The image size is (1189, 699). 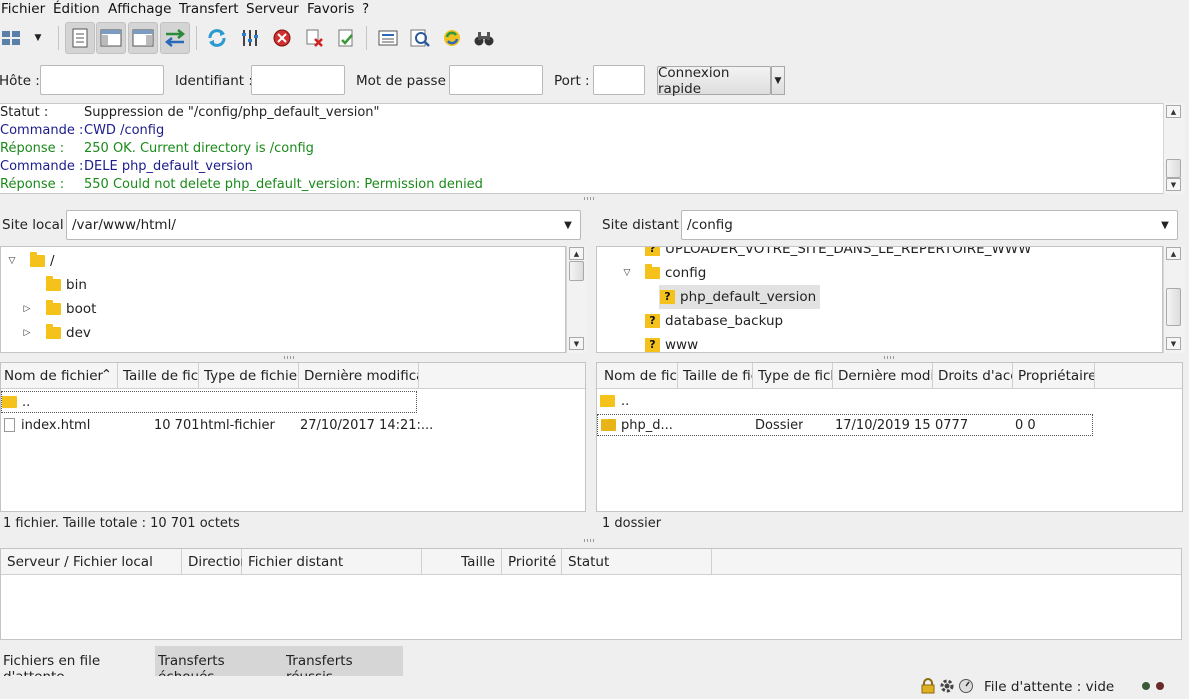 What do you see at coordinates (947, 686) in the screenshot?
I see `gear-icon` at bounding box center [947, 686].